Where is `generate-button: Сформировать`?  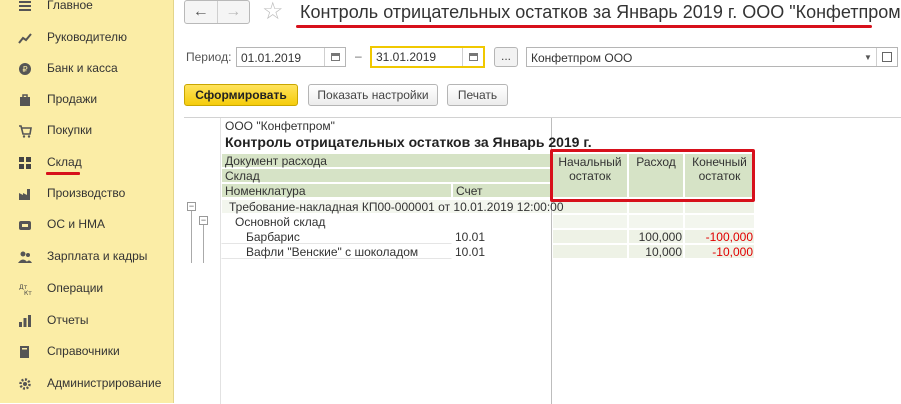 generate-button: Сформировать is located at coordinates (241, 95).